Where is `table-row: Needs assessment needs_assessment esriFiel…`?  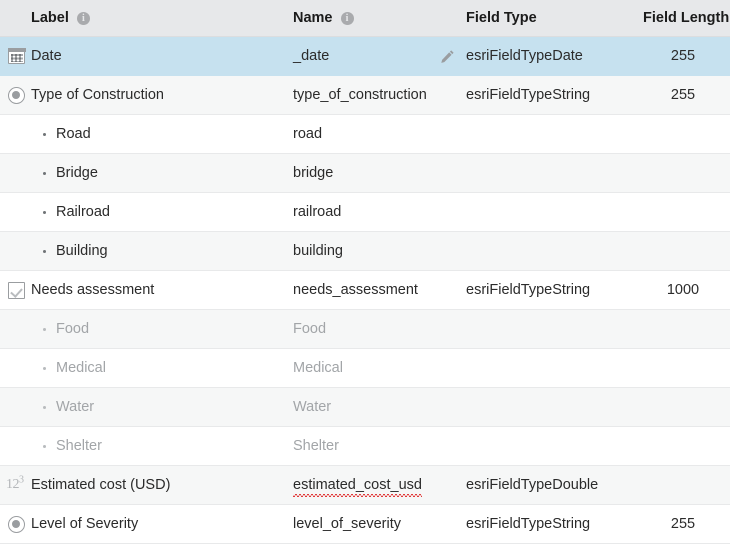
table-row: Needs assessment needs_assessment esriFiel… is located at coordinates (365, 290).